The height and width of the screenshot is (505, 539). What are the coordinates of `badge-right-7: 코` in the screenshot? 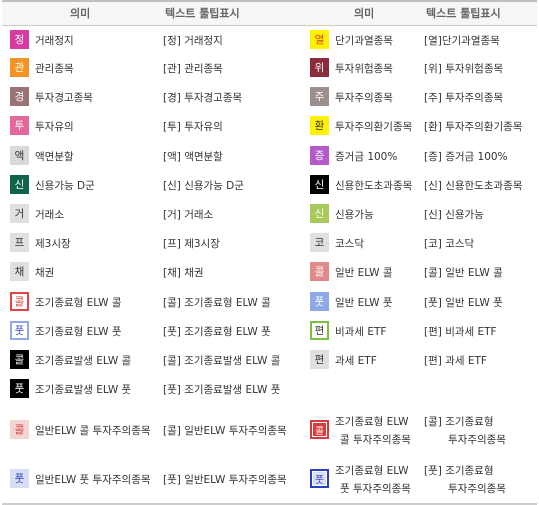 It's located at (319, 242).